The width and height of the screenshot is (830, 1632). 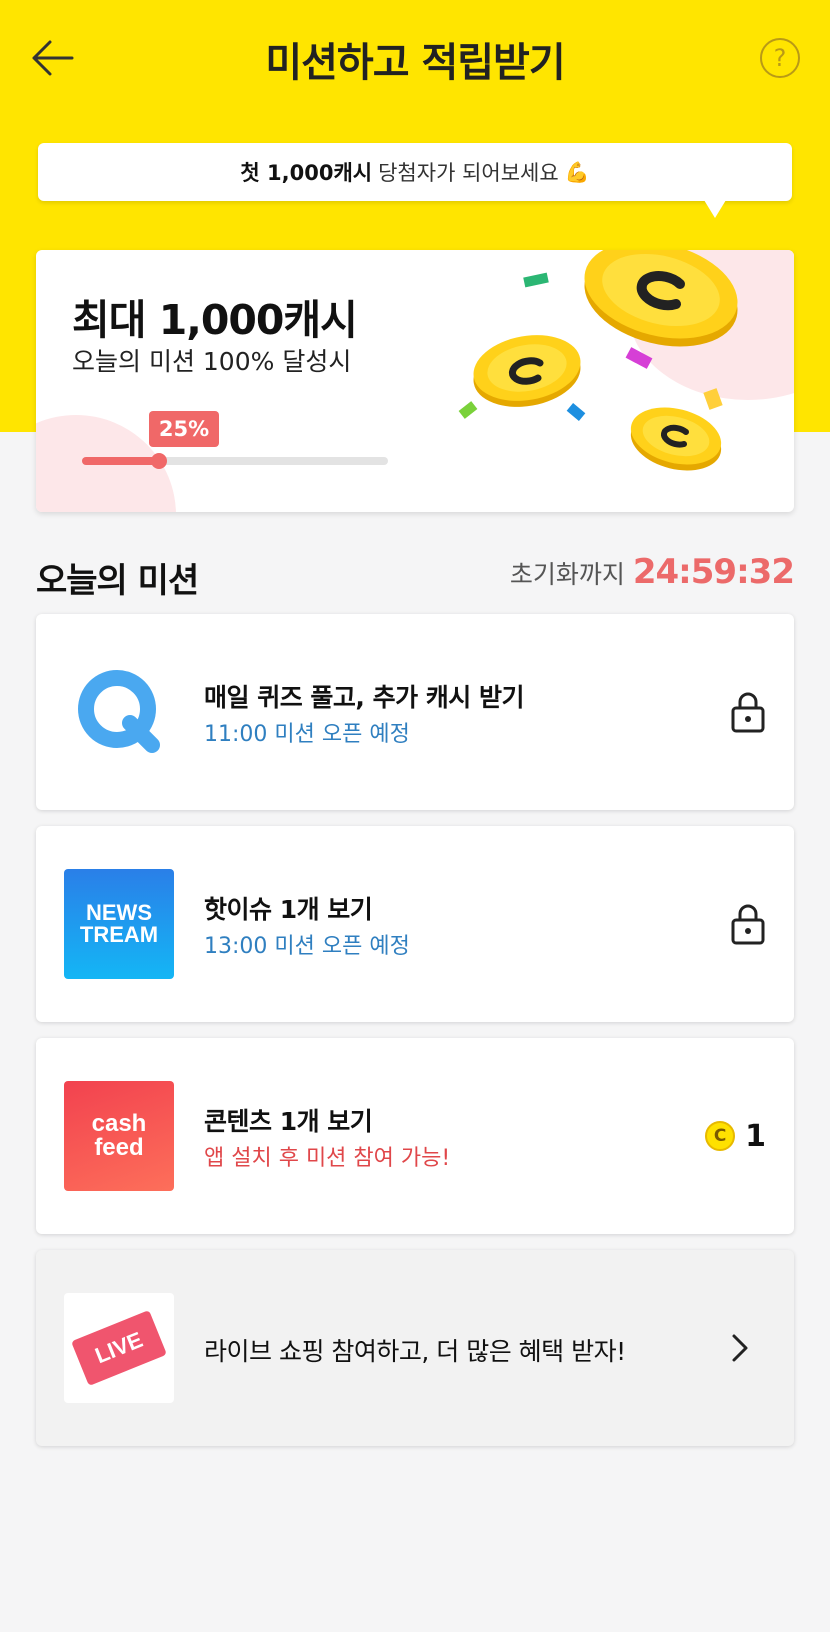 I want to click on mission-title: 콘텐츠 1개 보기, so click(x=288, y=1121).